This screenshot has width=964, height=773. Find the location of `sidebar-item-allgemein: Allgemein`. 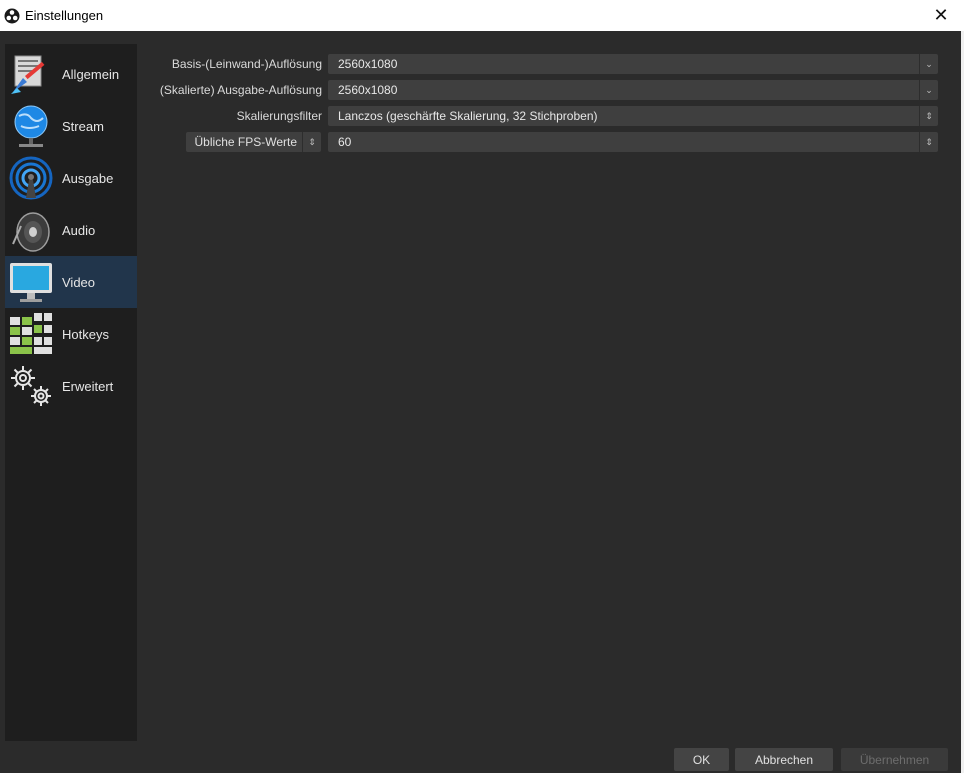

sidebar-item-allgemein: Allgemein is located at coordinates (71, 74).